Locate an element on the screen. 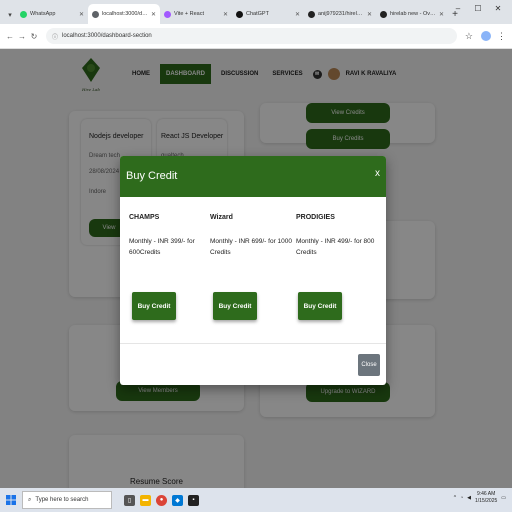 The height and width of the screenshot is (512, 512). window-controls: – ☐ ✕ is located at coordinates (478, 8).